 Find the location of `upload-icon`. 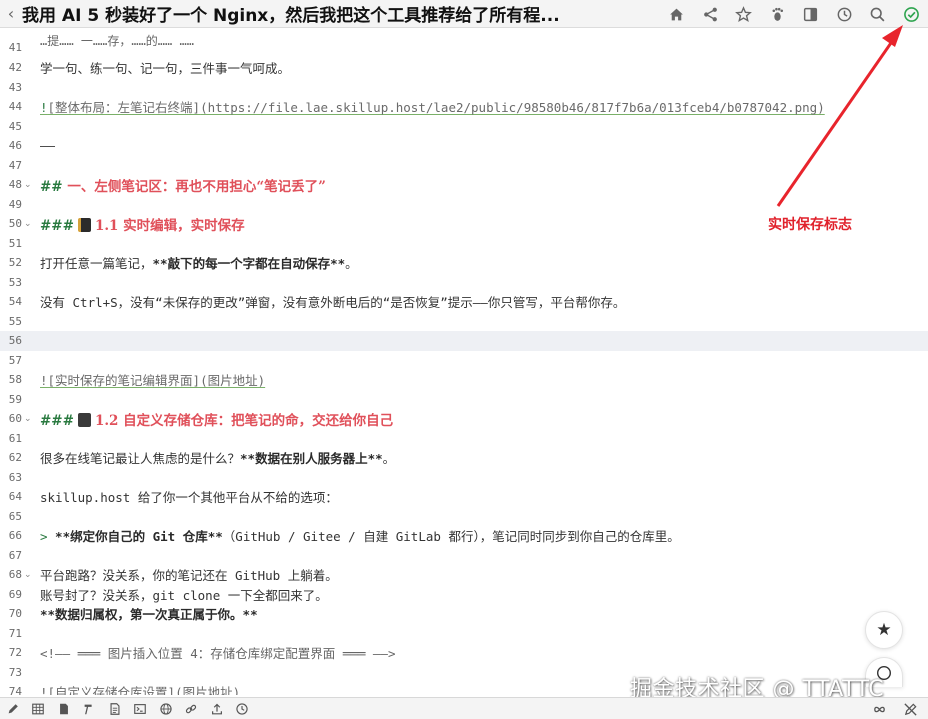

upload-icon is located at coordinates (217, 708).